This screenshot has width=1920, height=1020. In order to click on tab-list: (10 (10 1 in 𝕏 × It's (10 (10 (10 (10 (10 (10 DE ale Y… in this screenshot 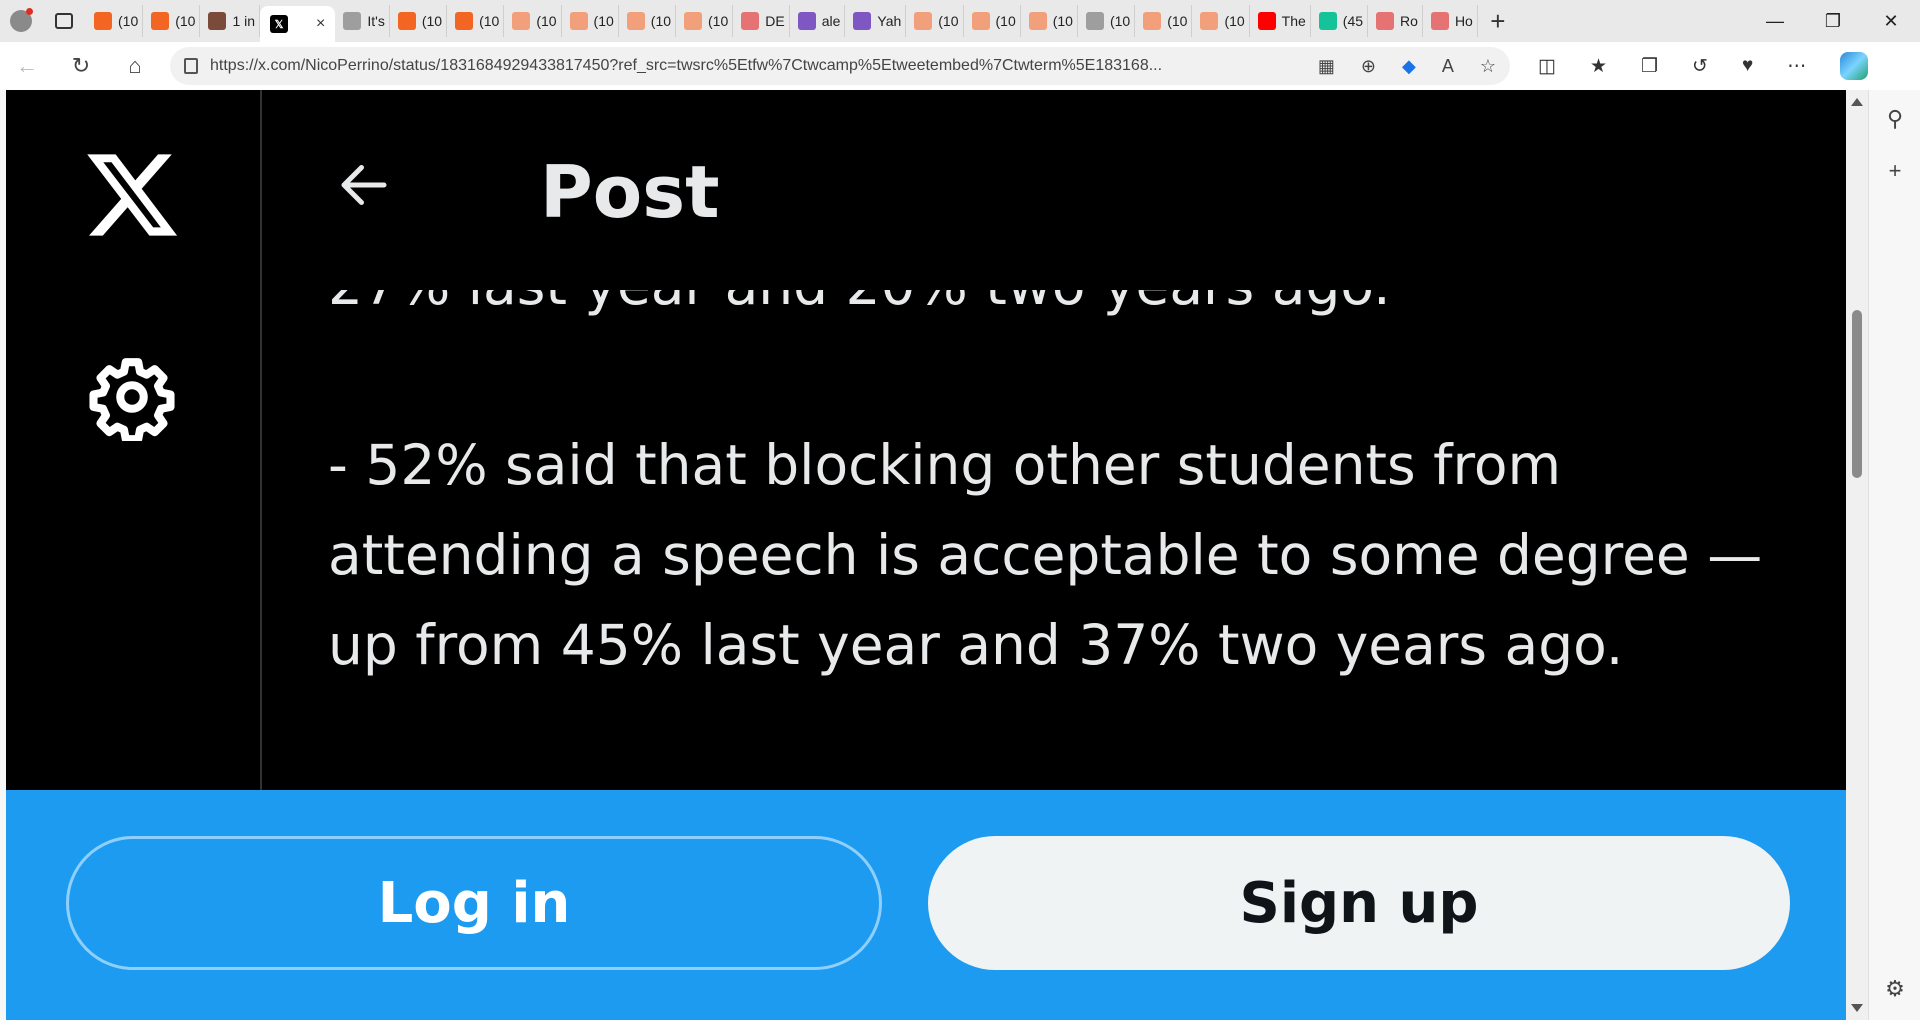, I will do `click(782, 21)`.